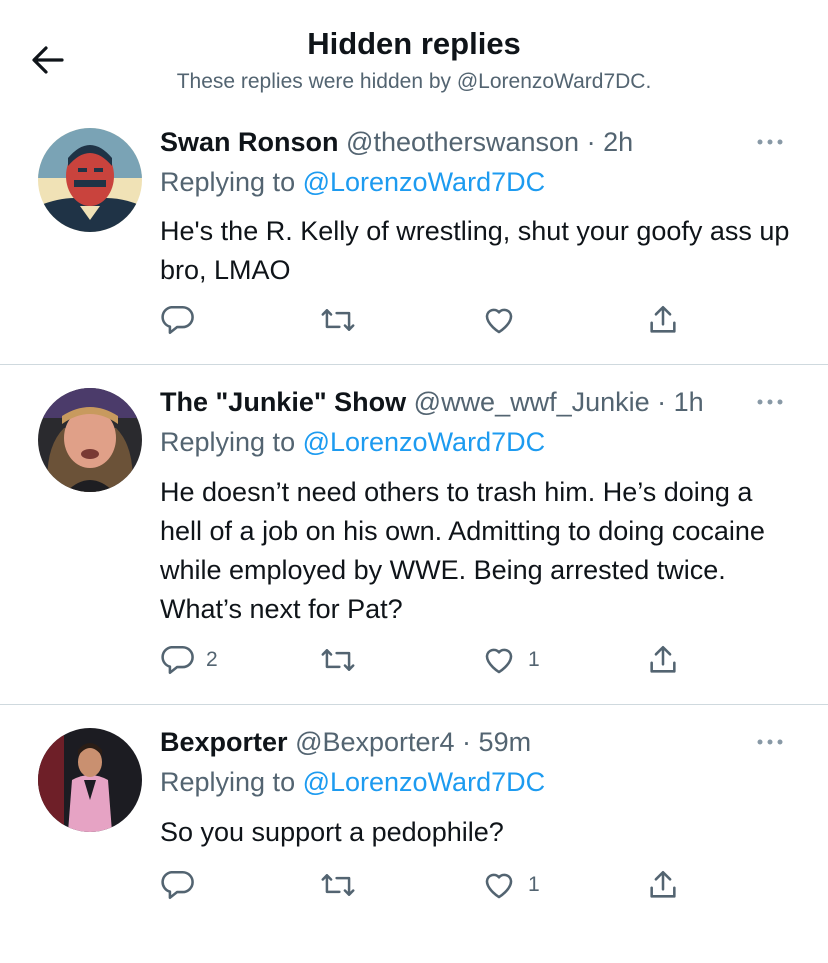 The image size is (828, 963). What do you see at coordinates (480, 885) in the screenshot?
I see `action-bar: 1` at bounding box center [480, 885].